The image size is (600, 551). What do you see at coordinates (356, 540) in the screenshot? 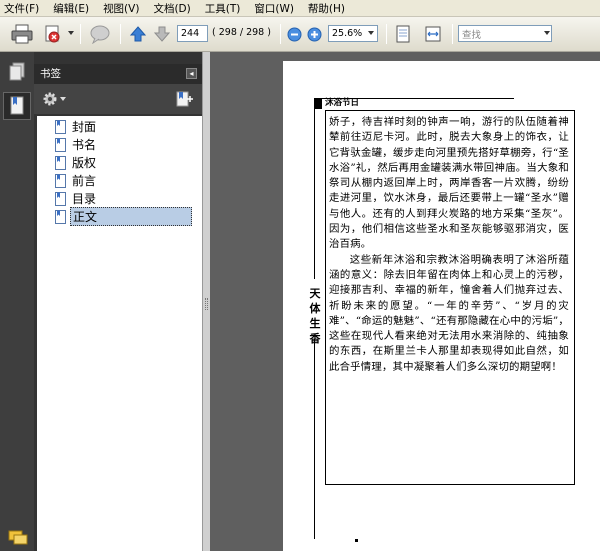
I see `page-mark` at bounding box center [356, 540].